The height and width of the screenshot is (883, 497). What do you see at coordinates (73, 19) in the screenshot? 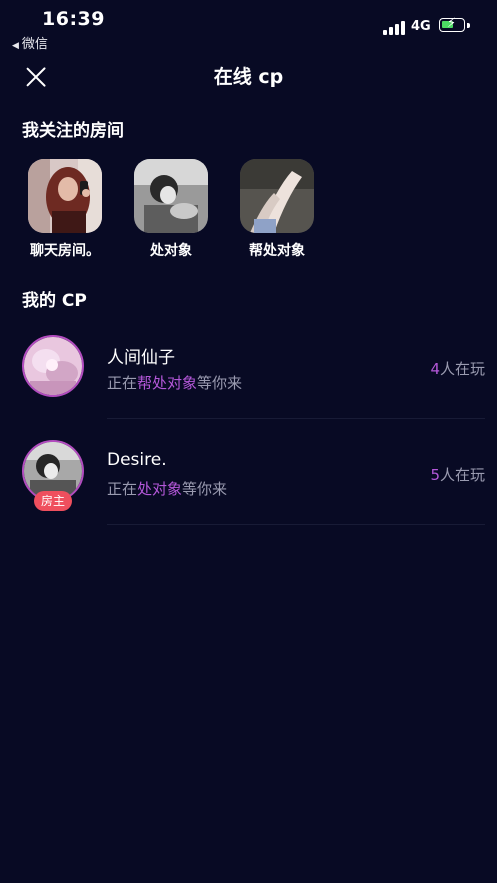
I see `status-time: 16:39` at bounding box center [73, 19].